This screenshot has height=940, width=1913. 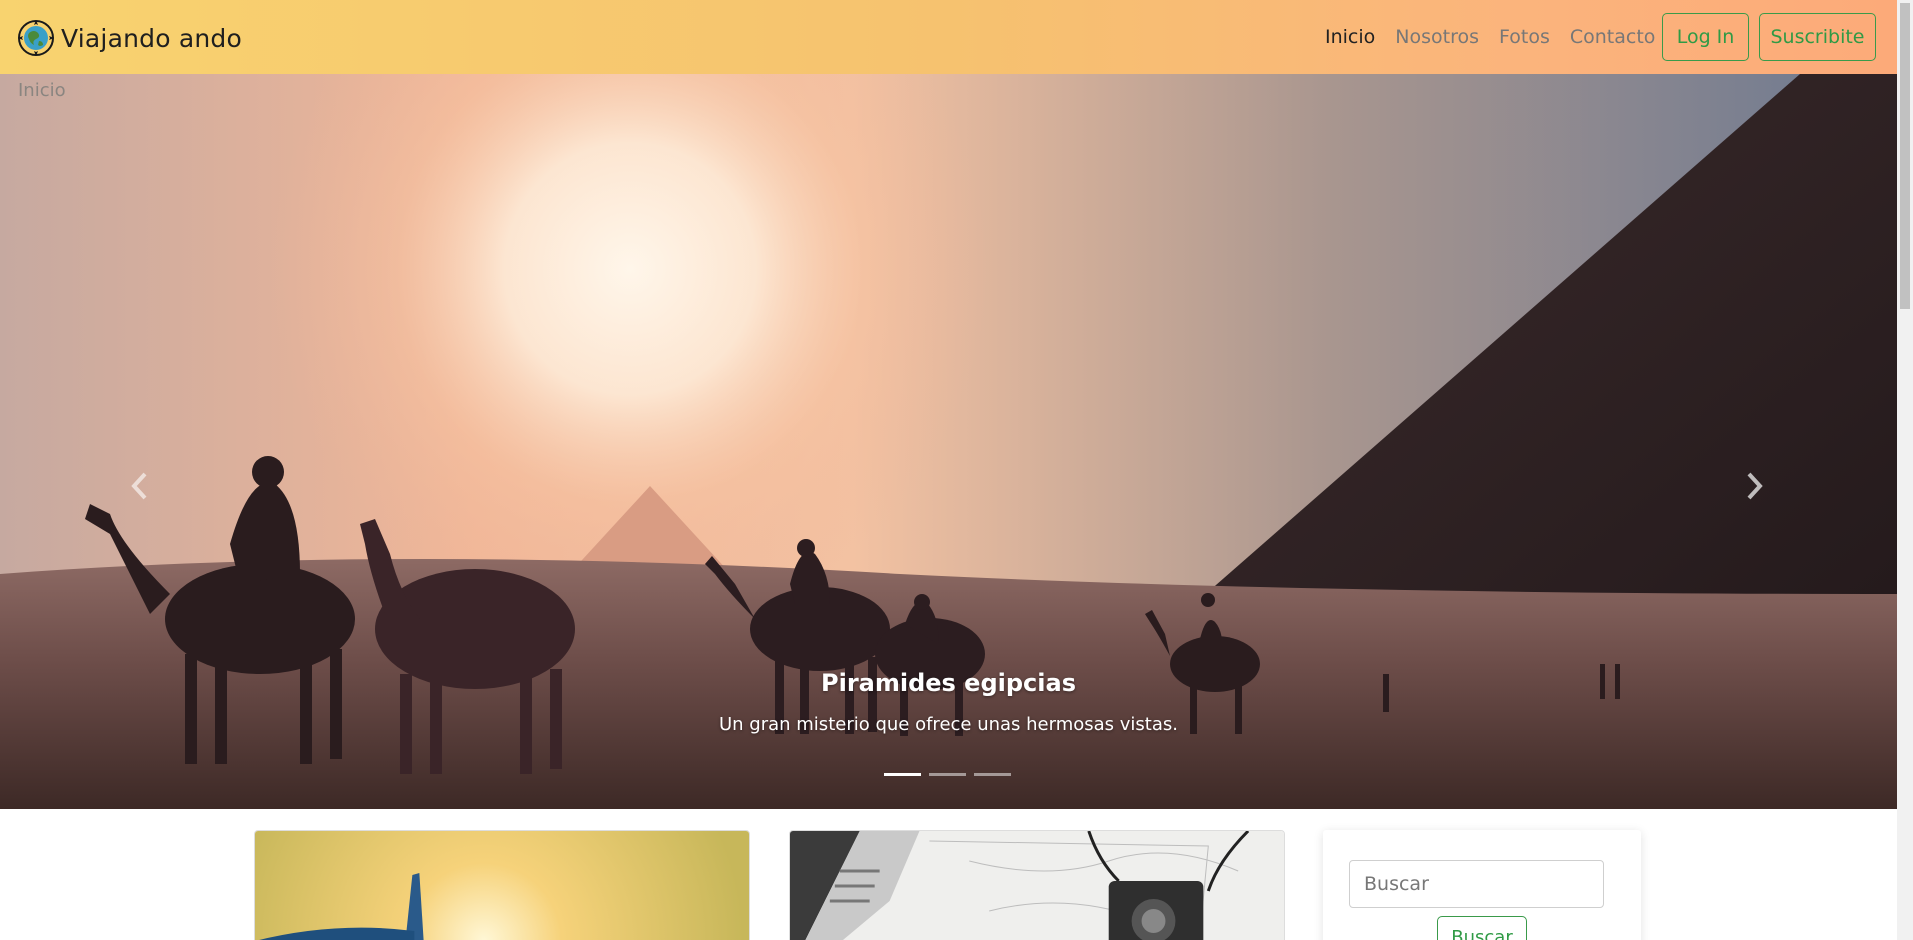 I want to click on laptop-camera-map-image, so click(x=1037, y=885).